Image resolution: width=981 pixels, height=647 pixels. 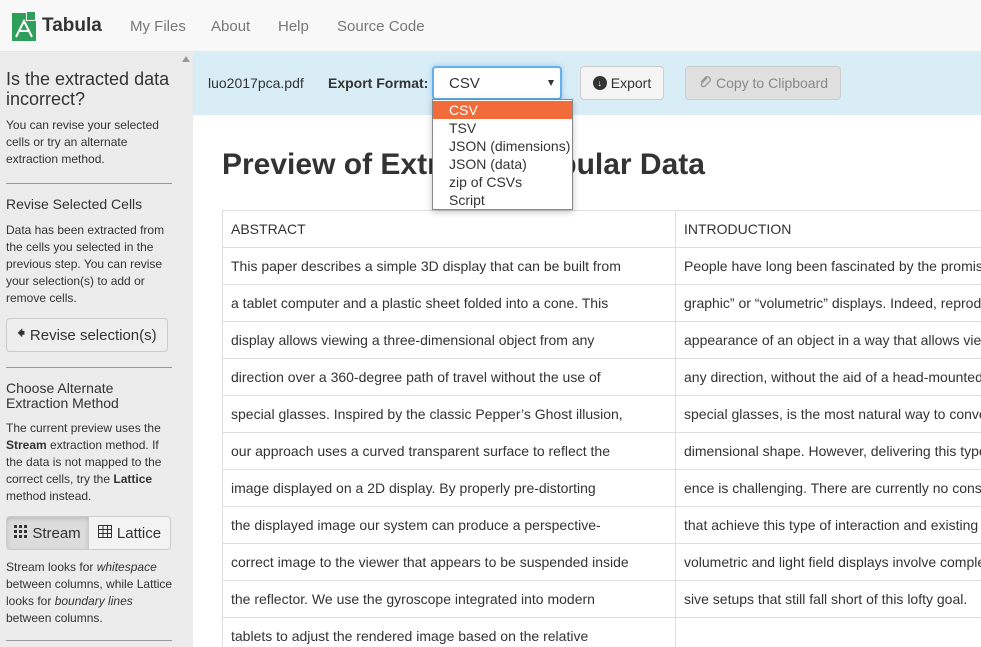 What do you see at coordinates (74, 204) in the screenshot?
I see `revise-heading: Revise Selected Cells` at bounding box center [74, 204].